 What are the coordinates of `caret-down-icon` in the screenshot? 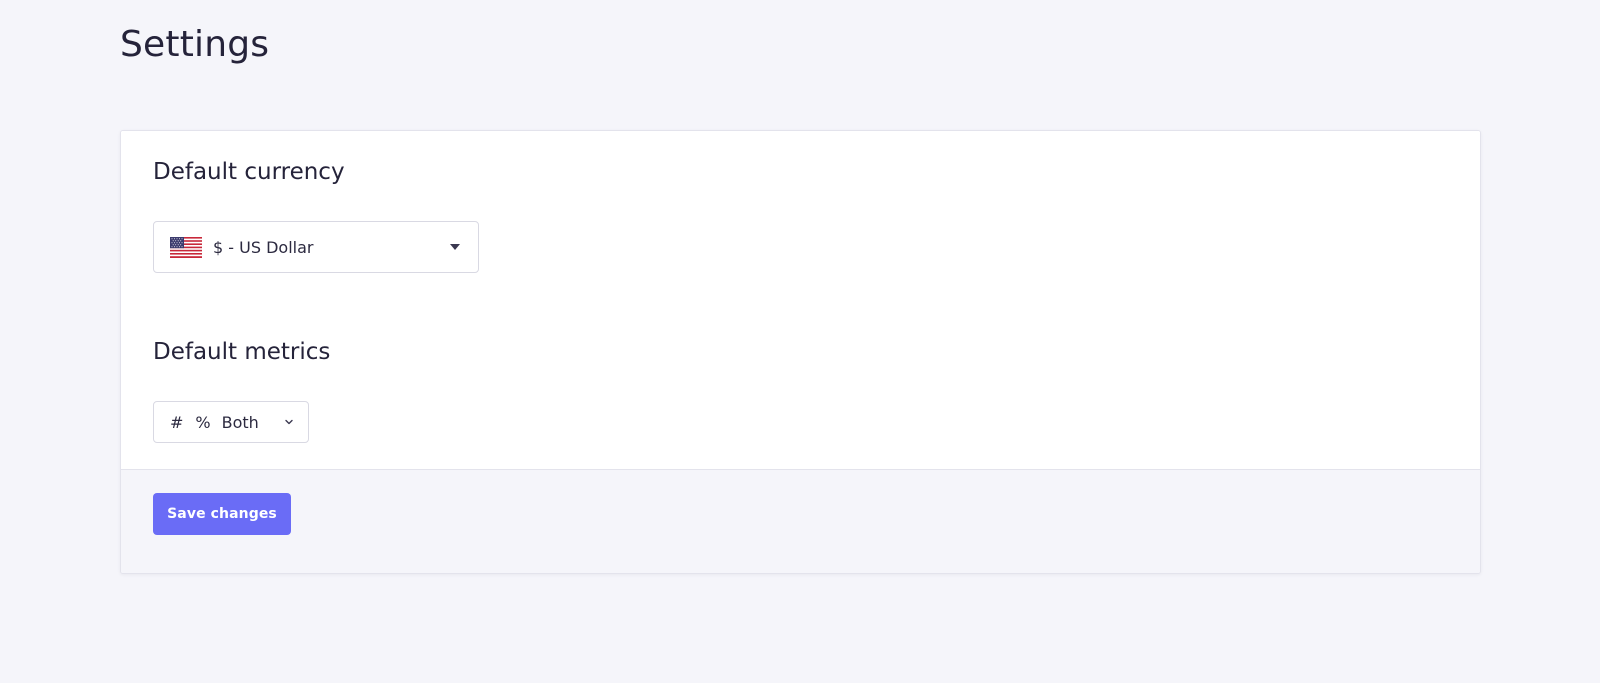 It's located at (455, 247).